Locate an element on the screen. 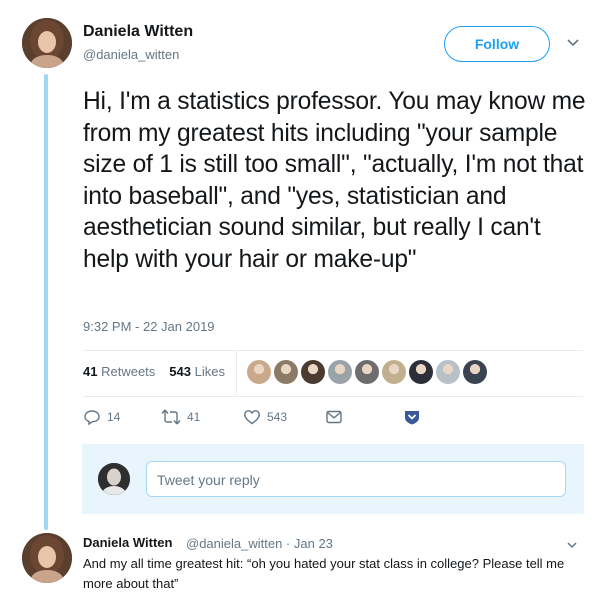 This screenshot has height=599, width=607. likes-stat: 543 Likes is located at coordinates (197, 371).